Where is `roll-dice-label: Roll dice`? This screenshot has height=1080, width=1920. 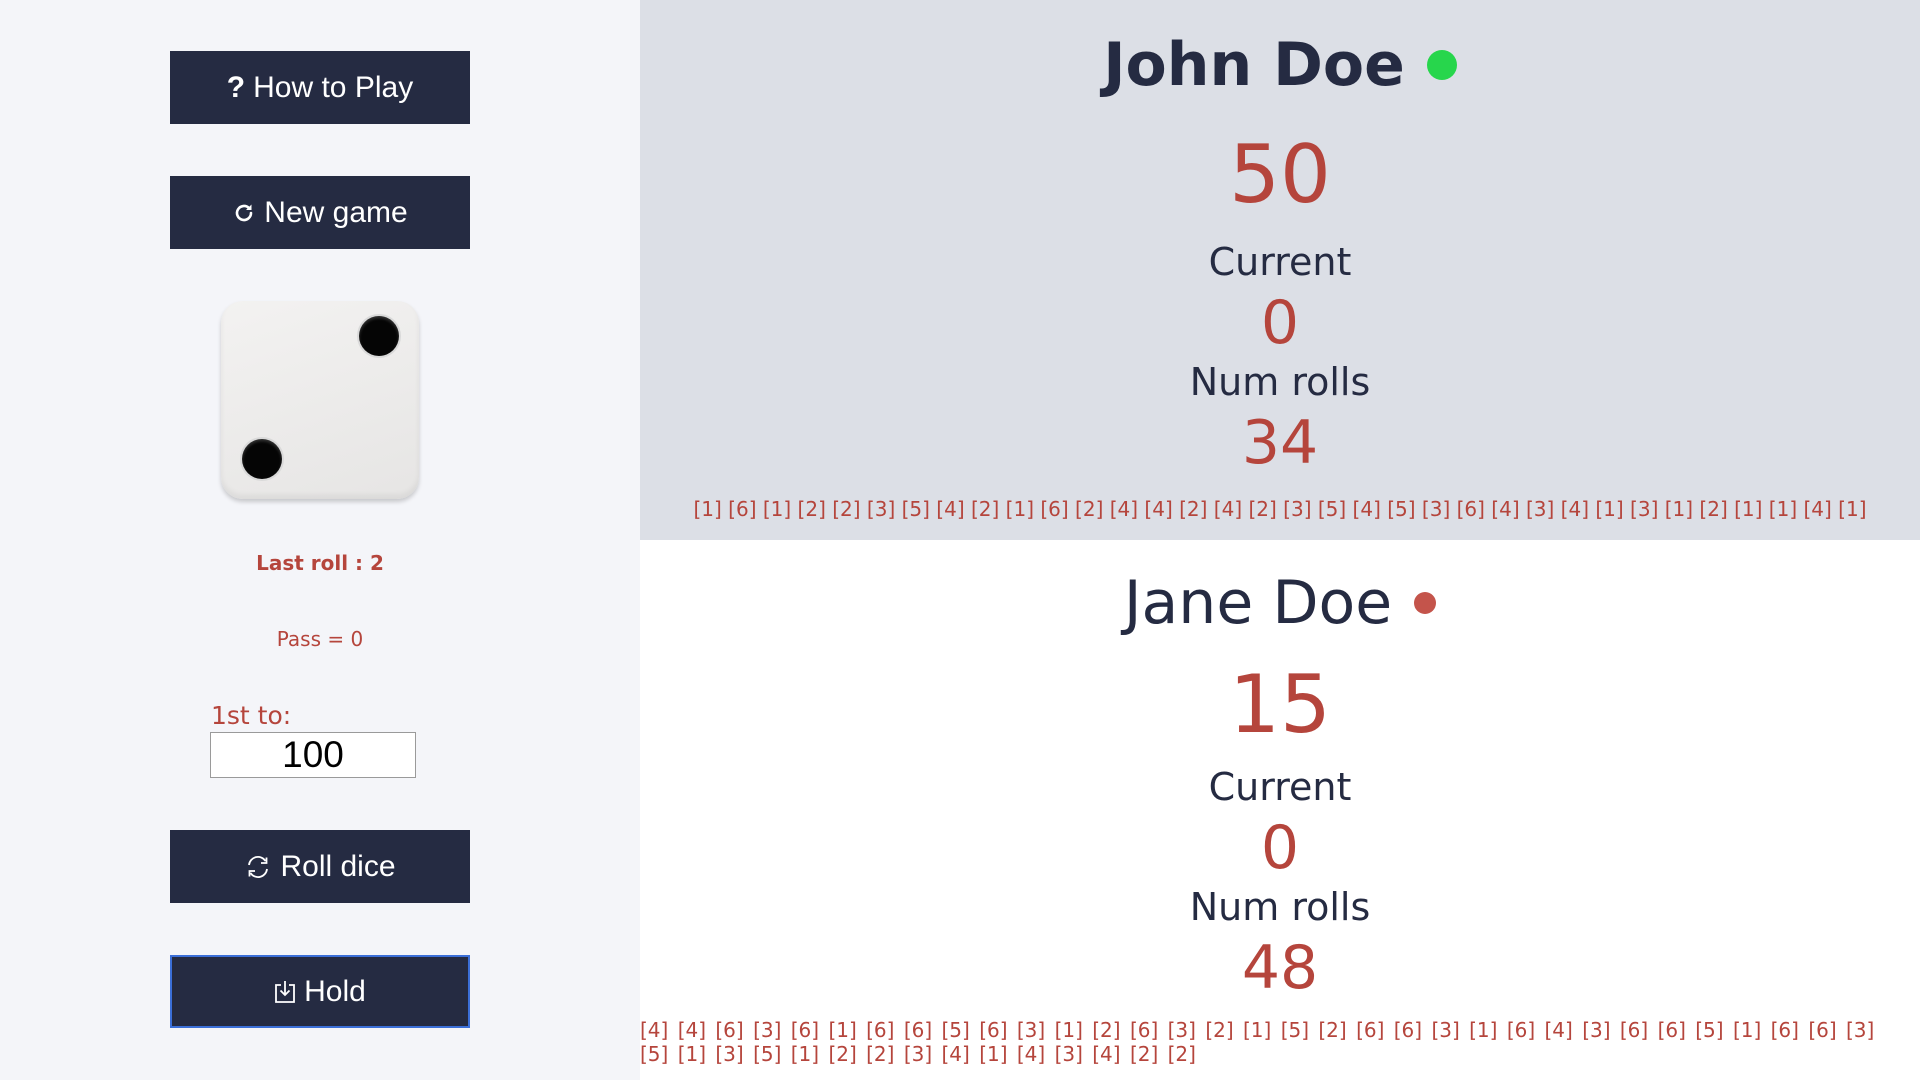 roll-dice-label: Roll dice is located at coordinates (338, 866).